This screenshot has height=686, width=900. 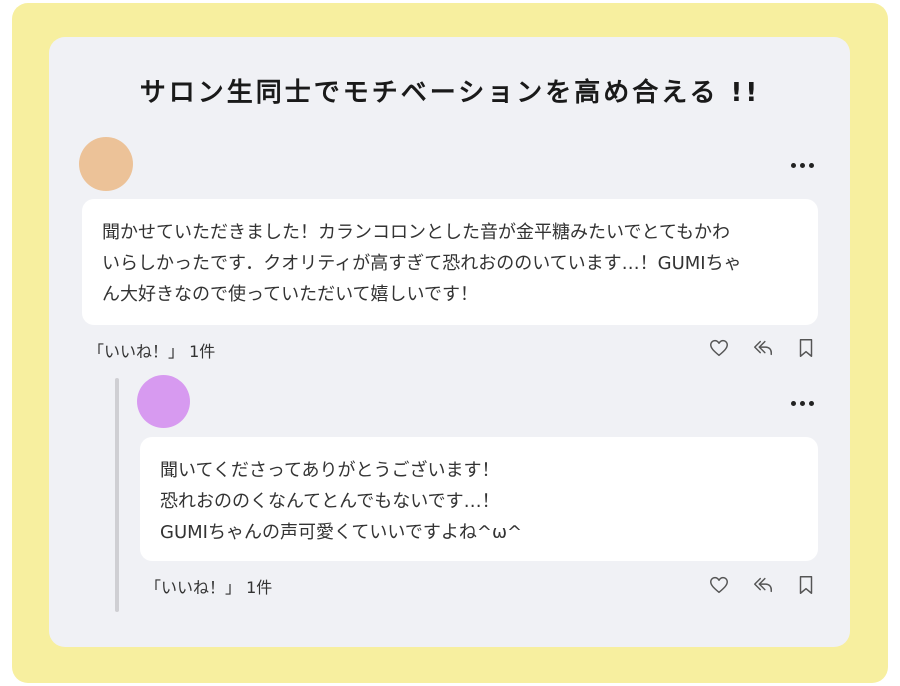 I want to click on comment-text-line: 聞かせていただきました！カランコロンとした音が金平糖みたいでとてもかわ, so click(x=416, y=232).